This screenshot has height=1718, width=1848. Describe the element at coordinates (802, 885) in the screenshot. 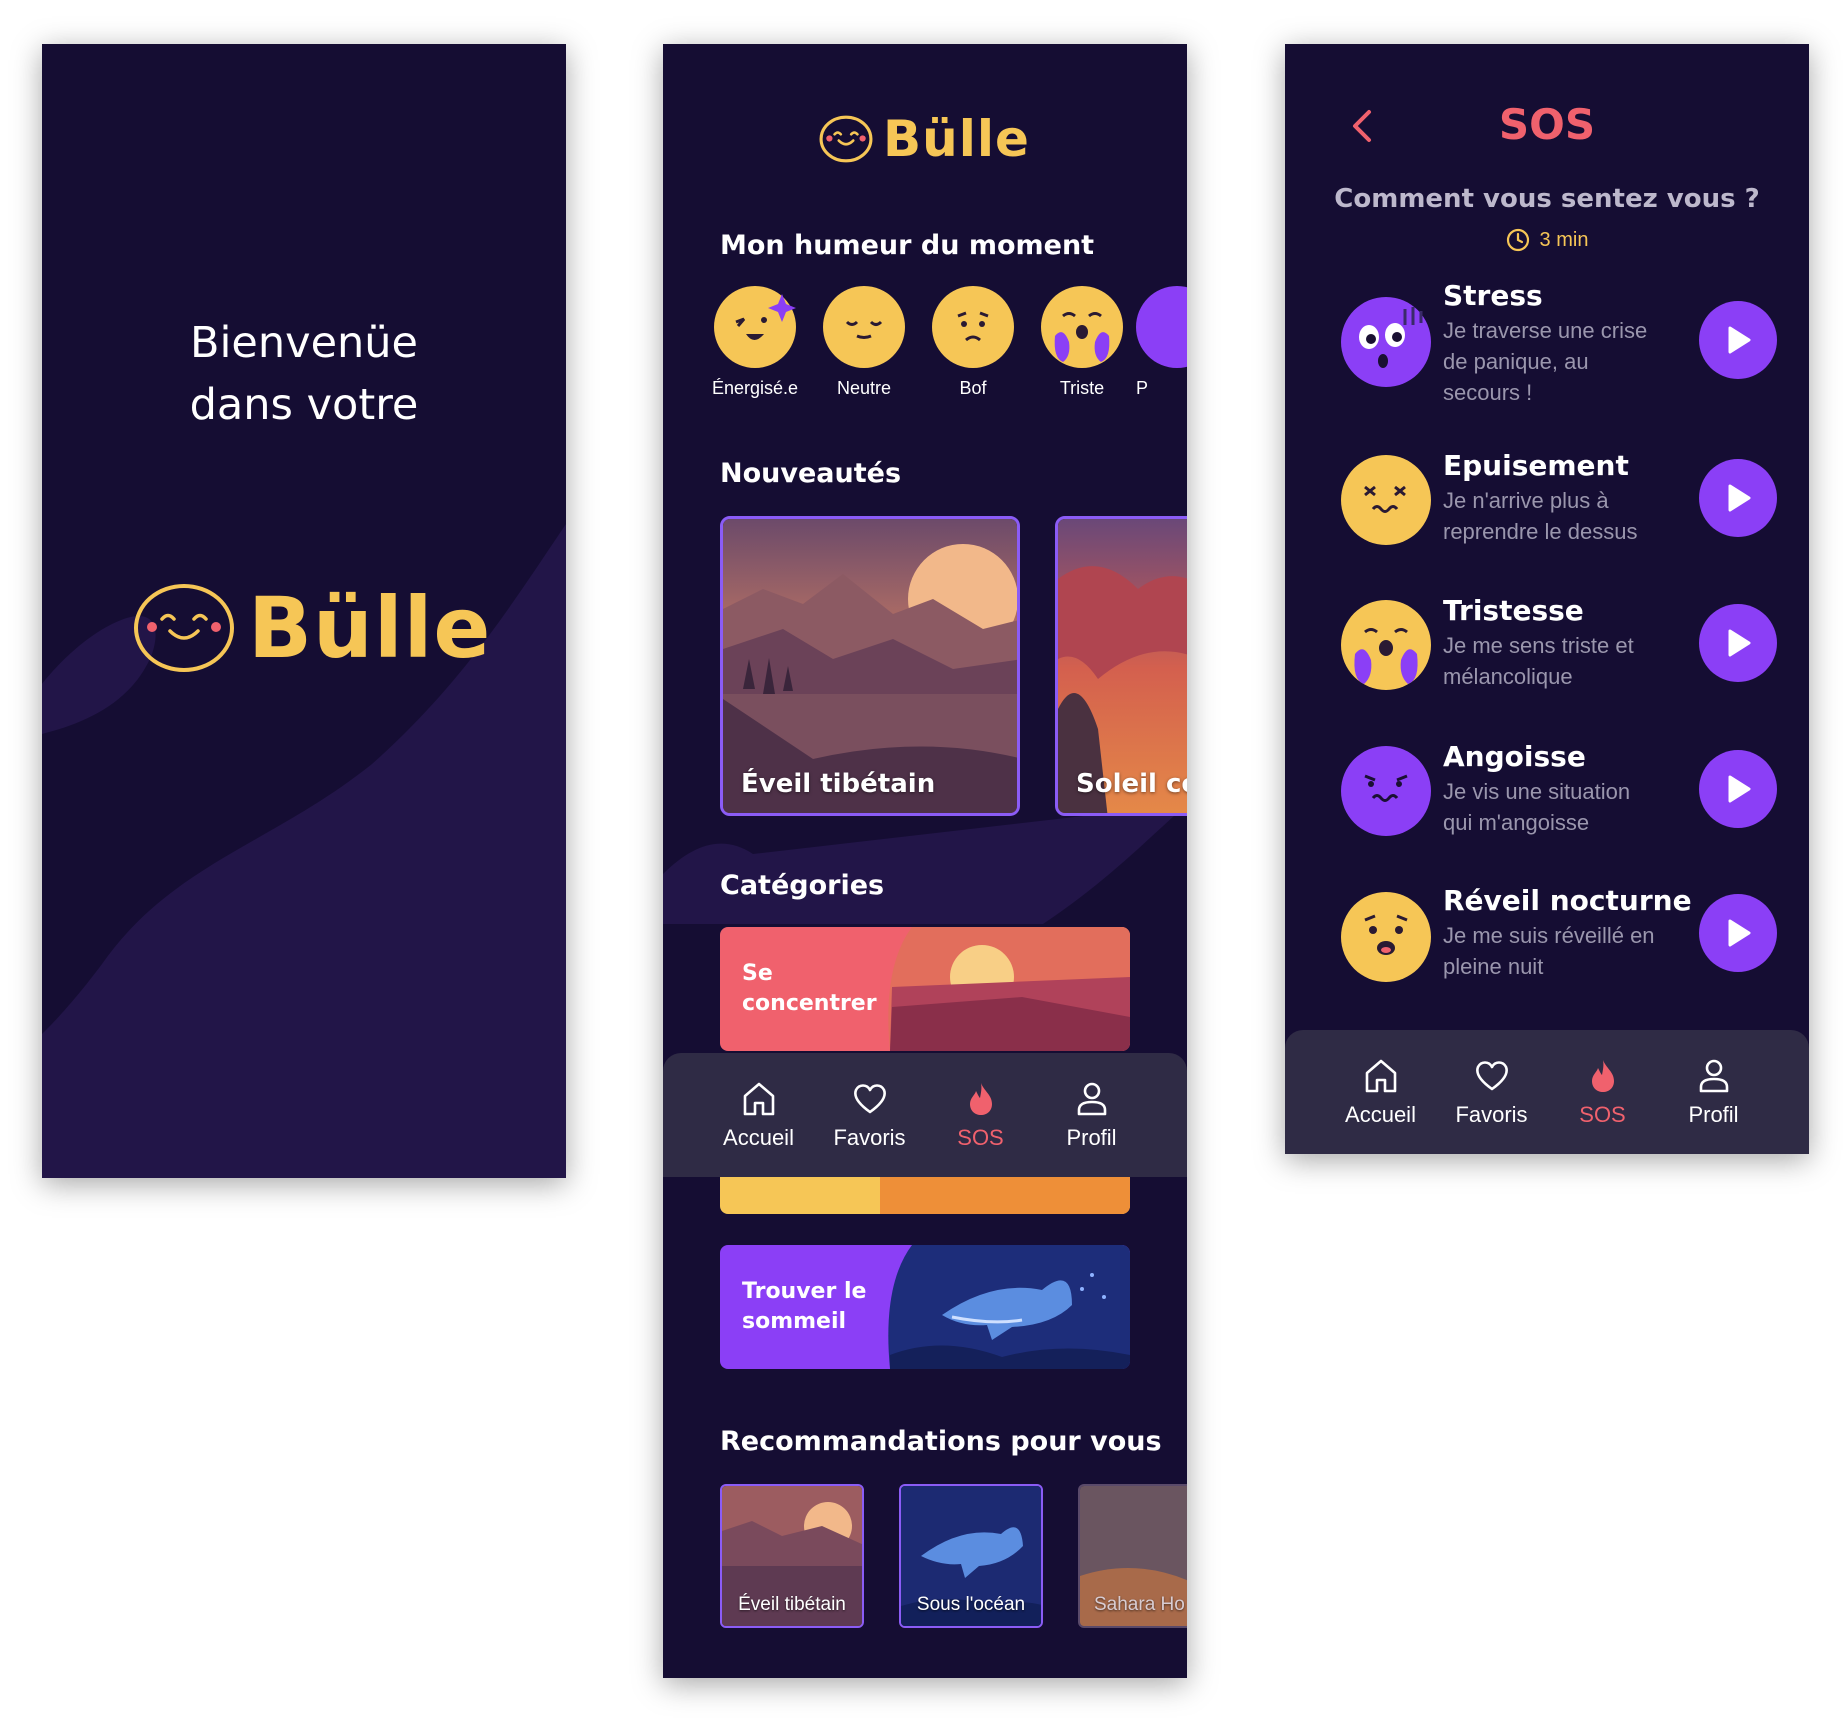

I see `categories-section-title: Catégories` at that location.